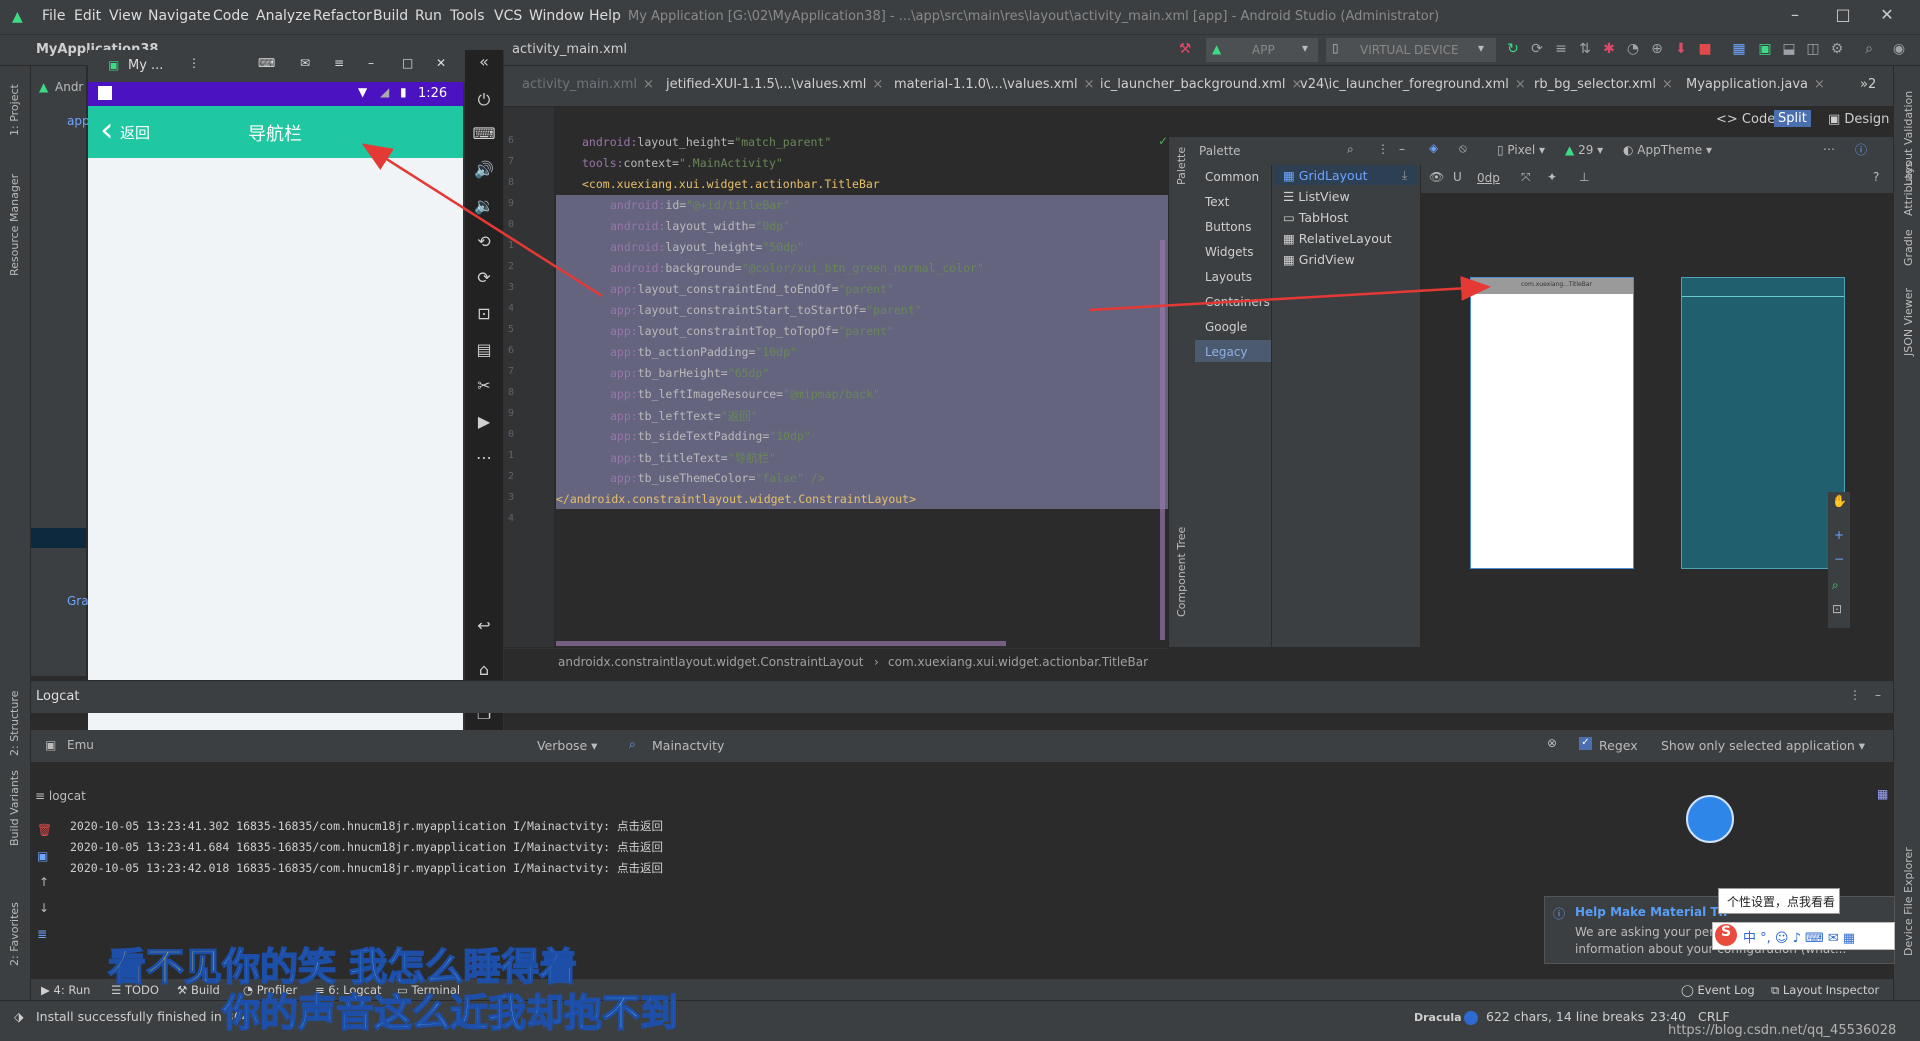  What do you see at coordinates (926, 227) in the screenshot?
I see `annotation-arrows` at bounding box center [926, 227].